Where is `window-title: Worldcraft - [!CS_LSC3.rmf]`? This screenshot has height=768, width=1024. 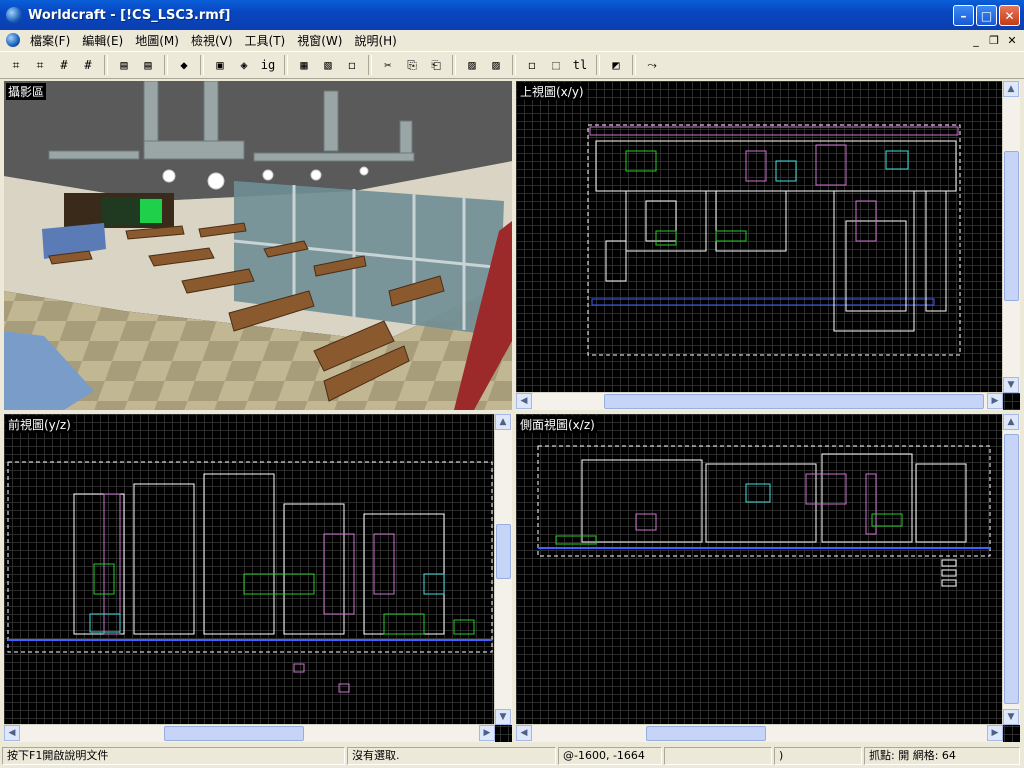 window-title: Worldcraft - [!CS_LSC3.rmf] is located at coordinates (129, 15).